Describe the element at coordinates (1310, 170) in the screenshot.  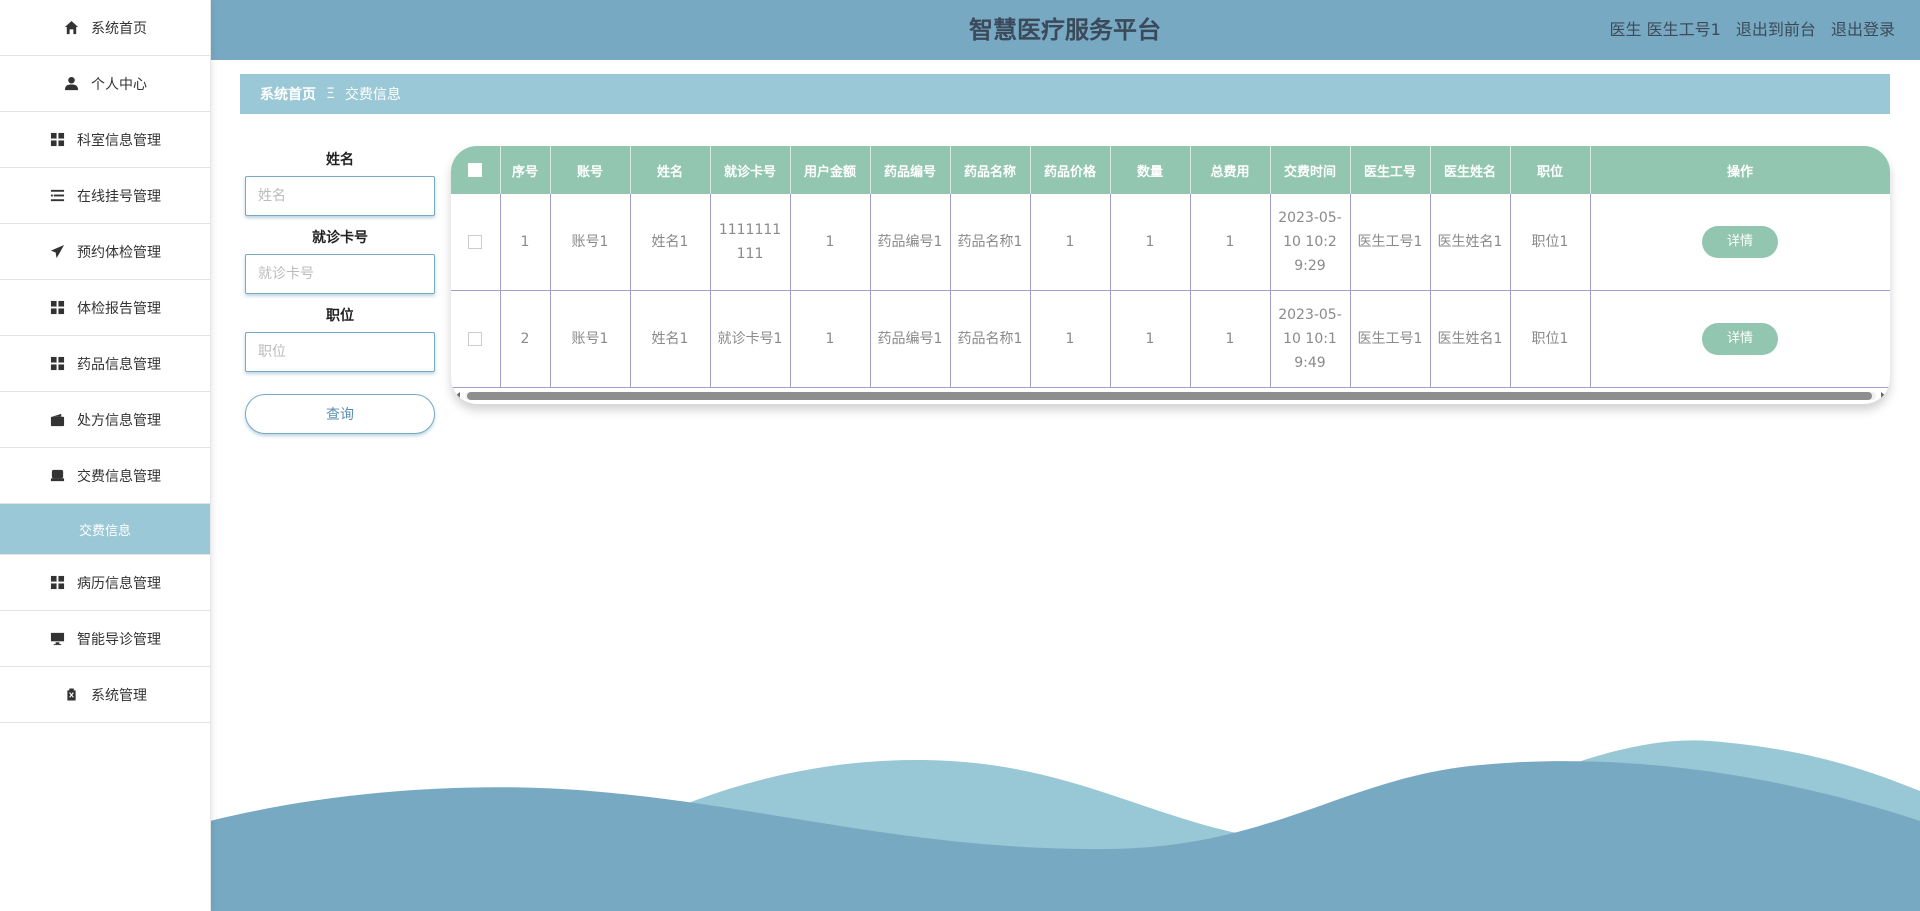
I see `column-header: 交费时间` at that location.